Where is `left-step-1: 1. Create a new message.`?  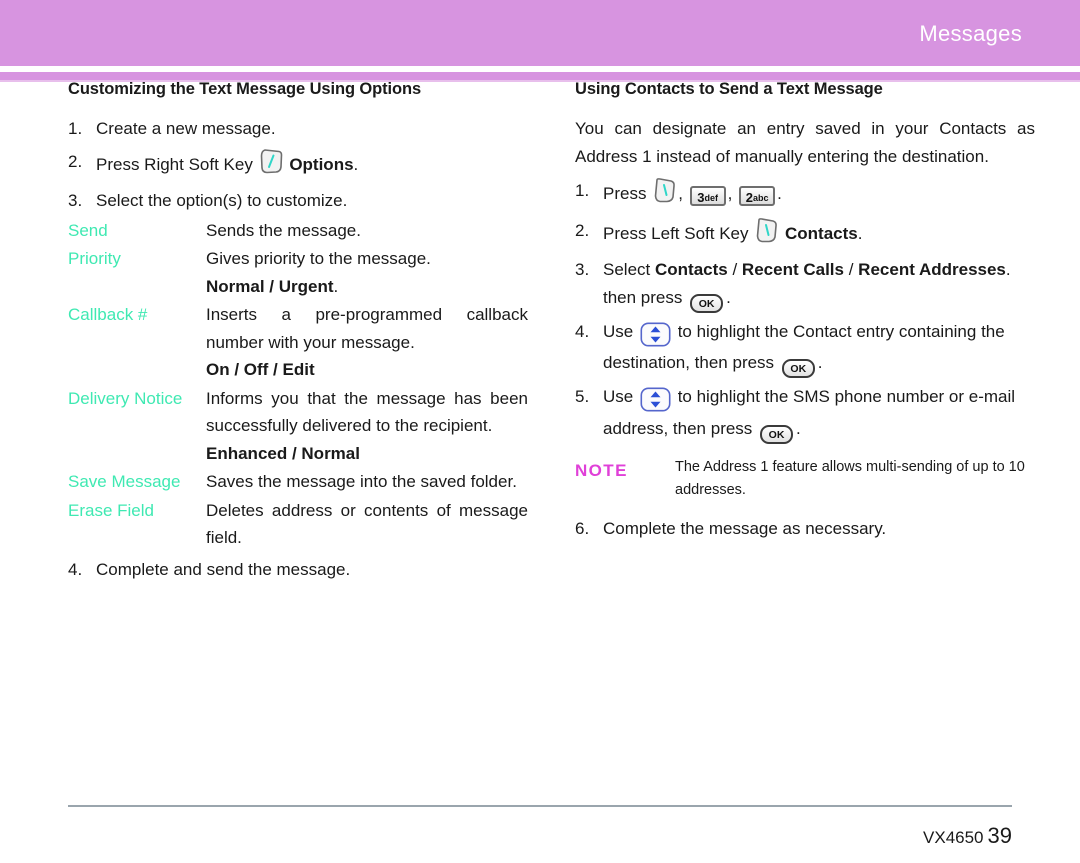 left-step-1: 1. Create a new message. is located at coordinates (298, 129).